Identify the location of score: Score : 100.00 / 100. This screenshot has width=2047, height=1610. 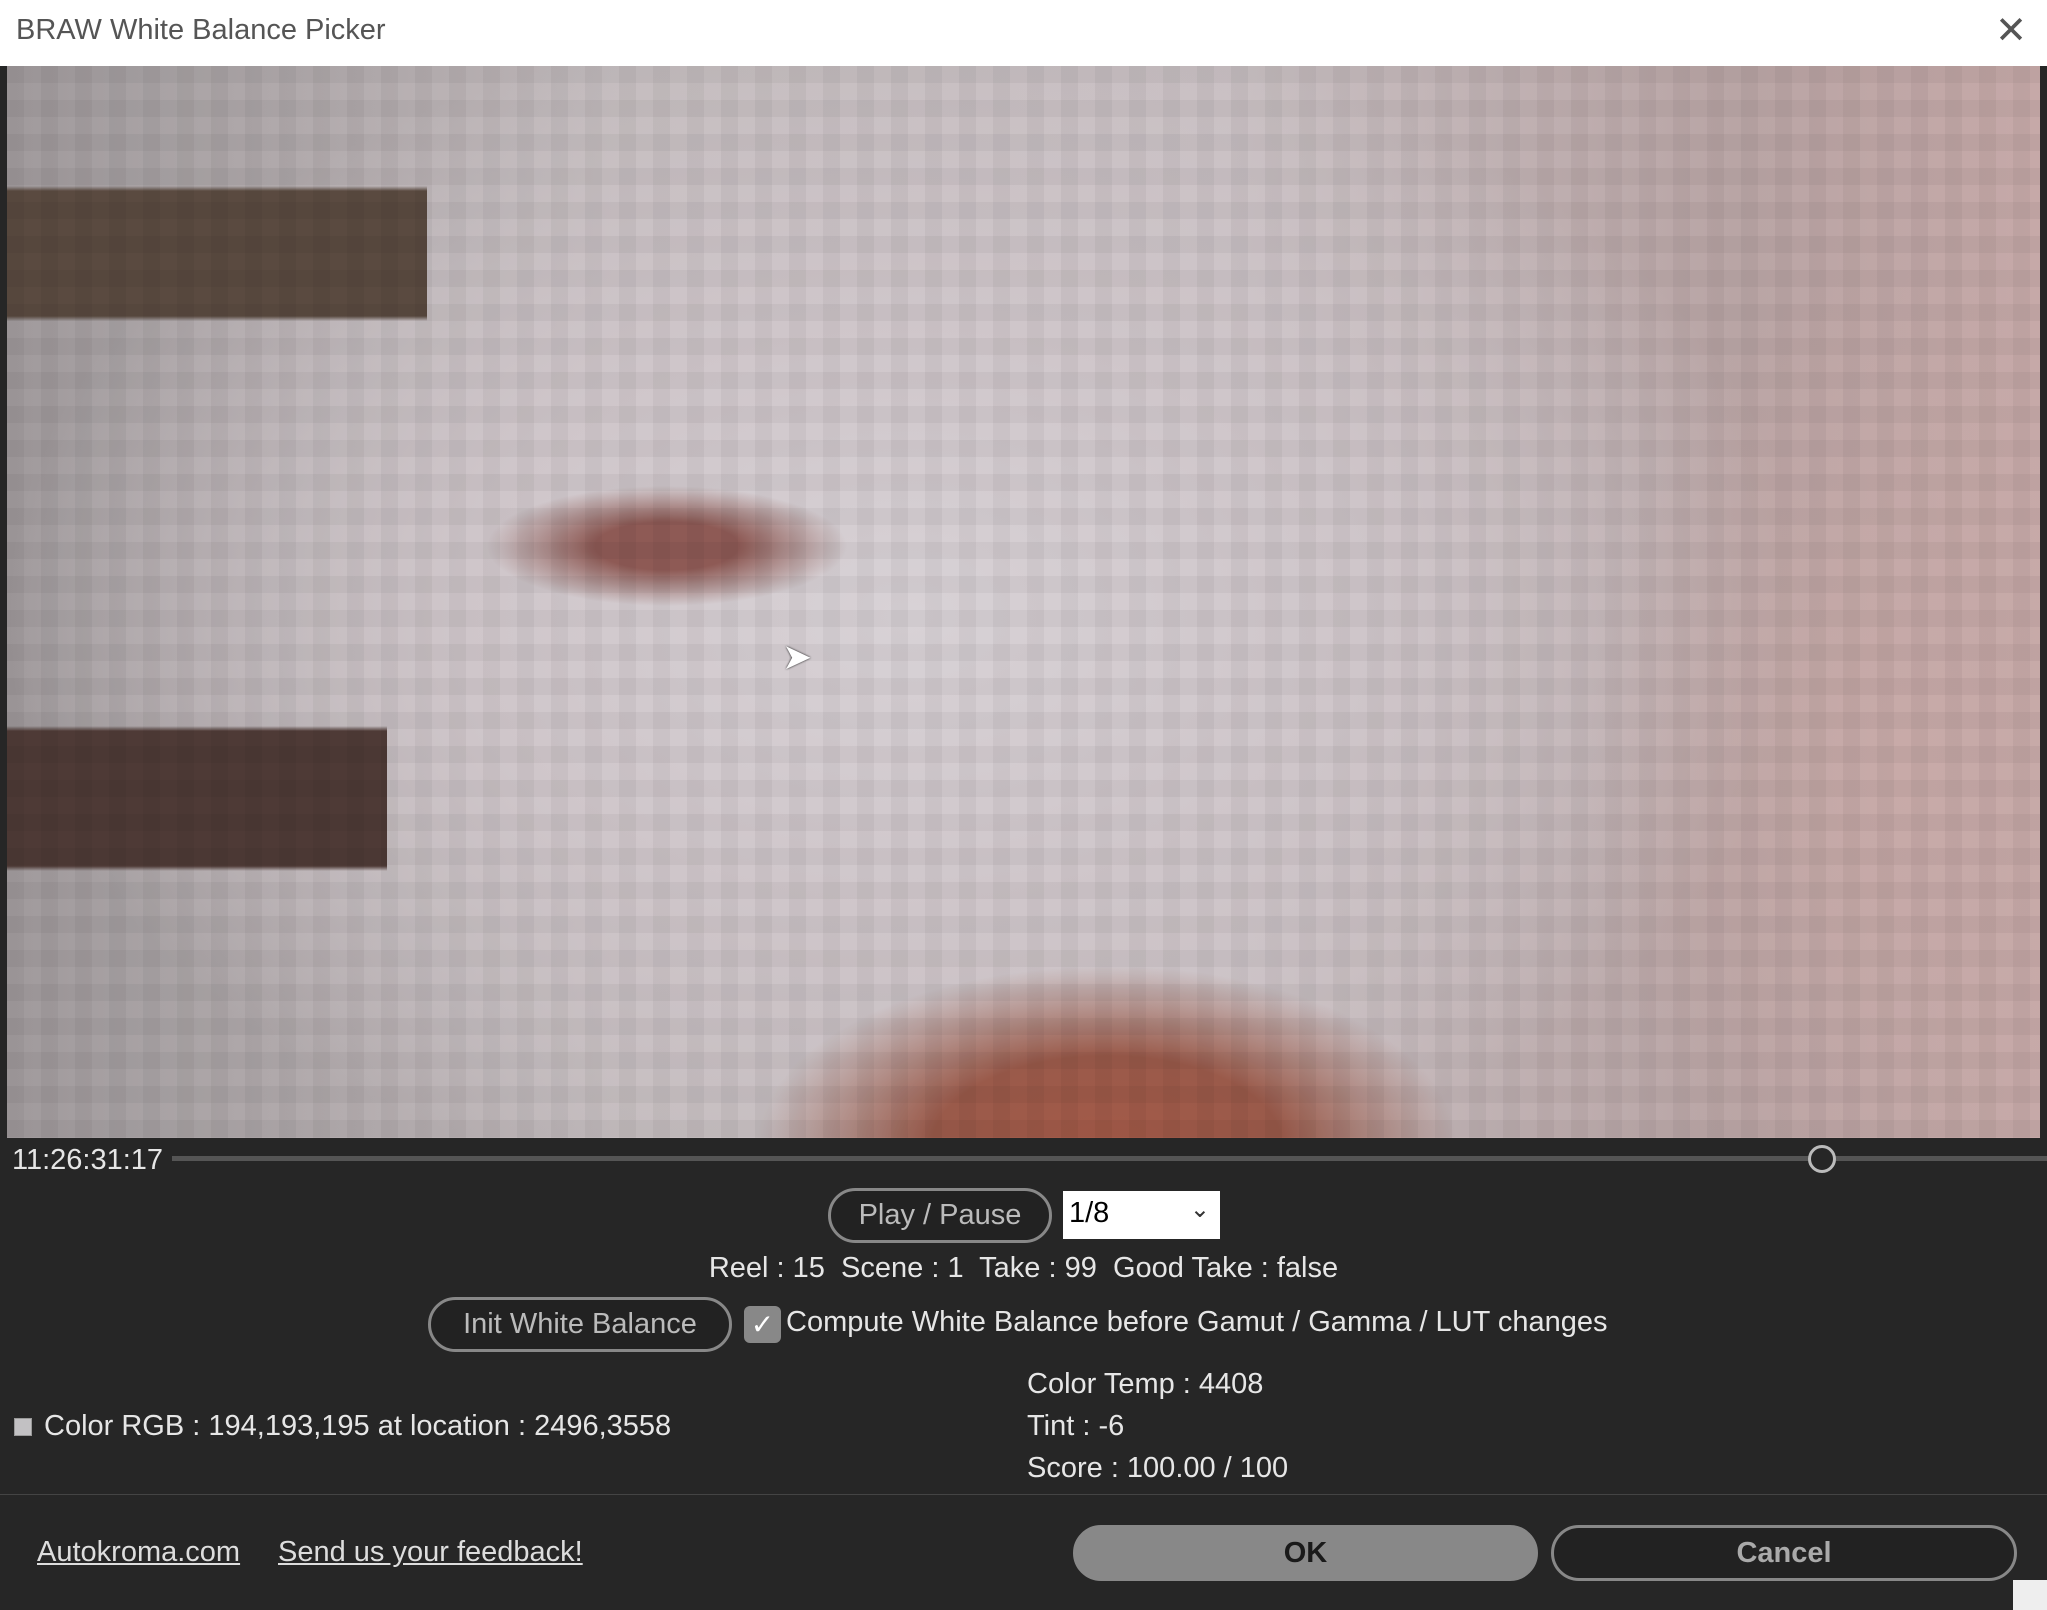
(1158, 1468).